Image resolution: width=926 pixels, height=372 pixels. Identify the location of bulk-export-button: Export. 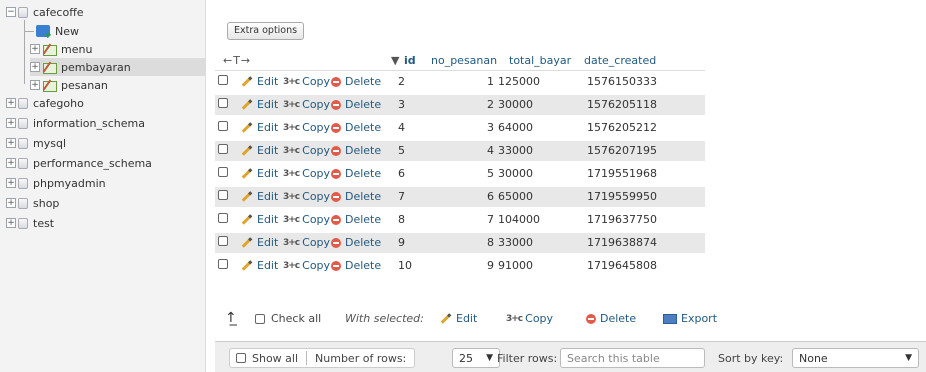
(690, 318).